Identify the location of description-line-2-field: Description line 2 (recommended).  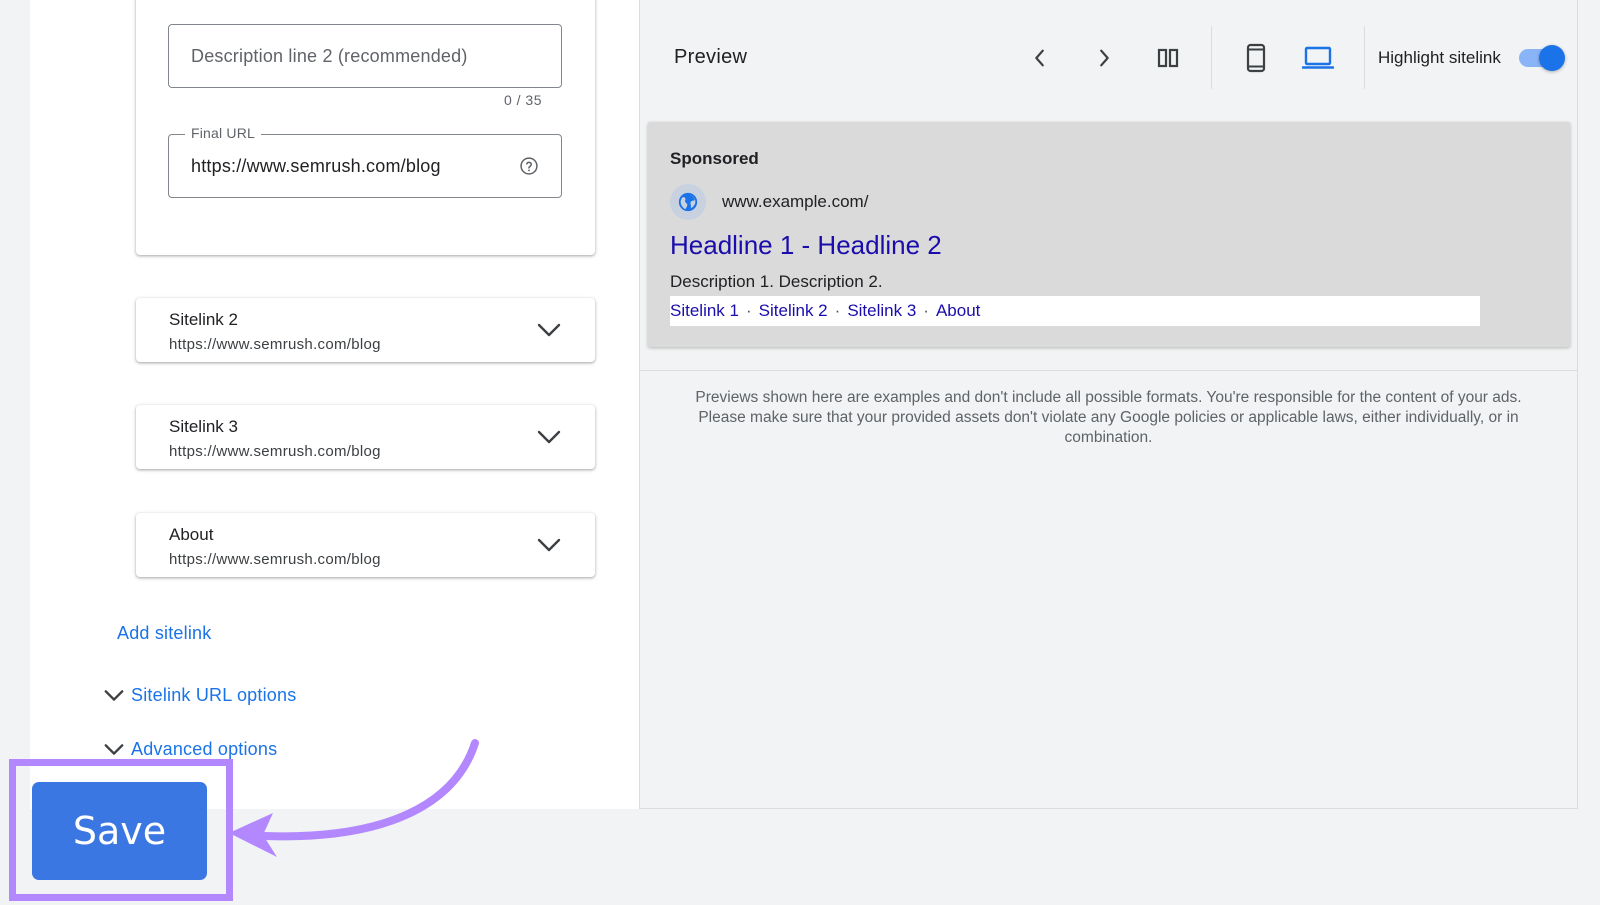
(365, 56).